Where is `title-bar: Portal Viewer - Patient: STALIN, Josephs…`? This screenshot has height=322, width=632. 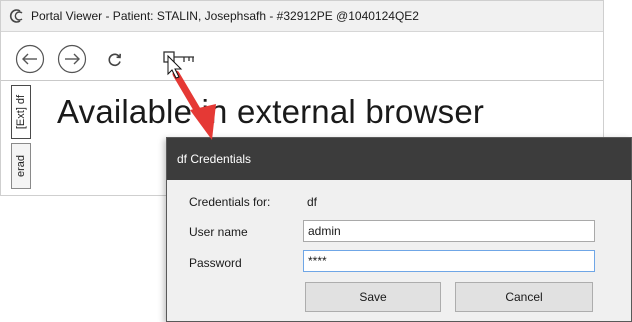 title-bar: Portal Viewer - Patient: STALIN, Josephs… is located at coordinates (302, 16).